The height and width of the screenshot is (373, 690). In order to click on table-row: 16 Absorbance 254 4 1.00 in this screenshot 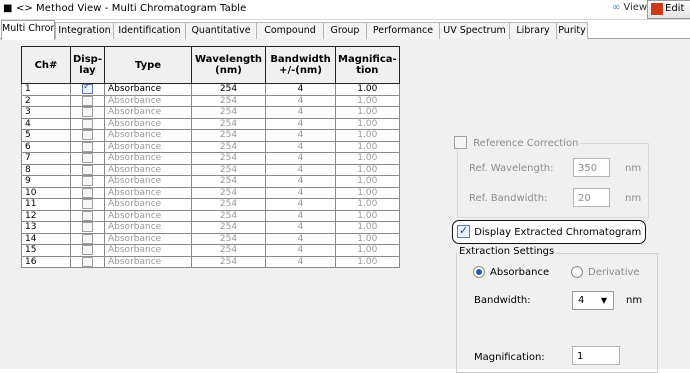, I will do `click(210, 261)`.